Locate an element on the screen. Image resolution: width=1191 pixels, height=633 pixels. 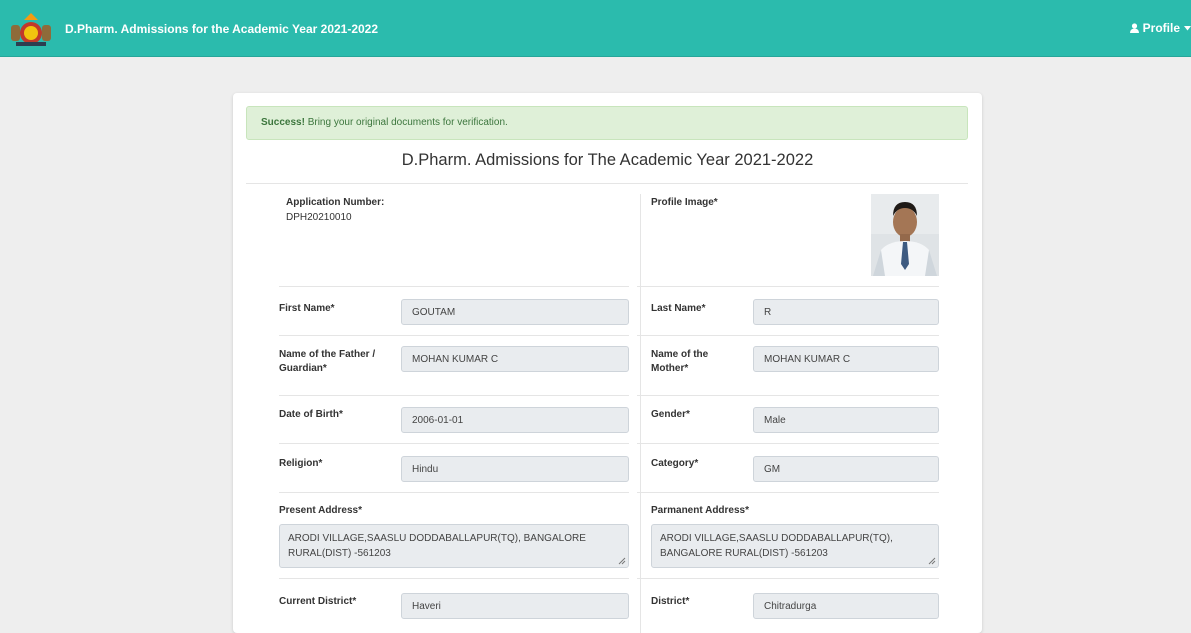
profile-dropdown: Profile is located at coordinates (1160, 28).